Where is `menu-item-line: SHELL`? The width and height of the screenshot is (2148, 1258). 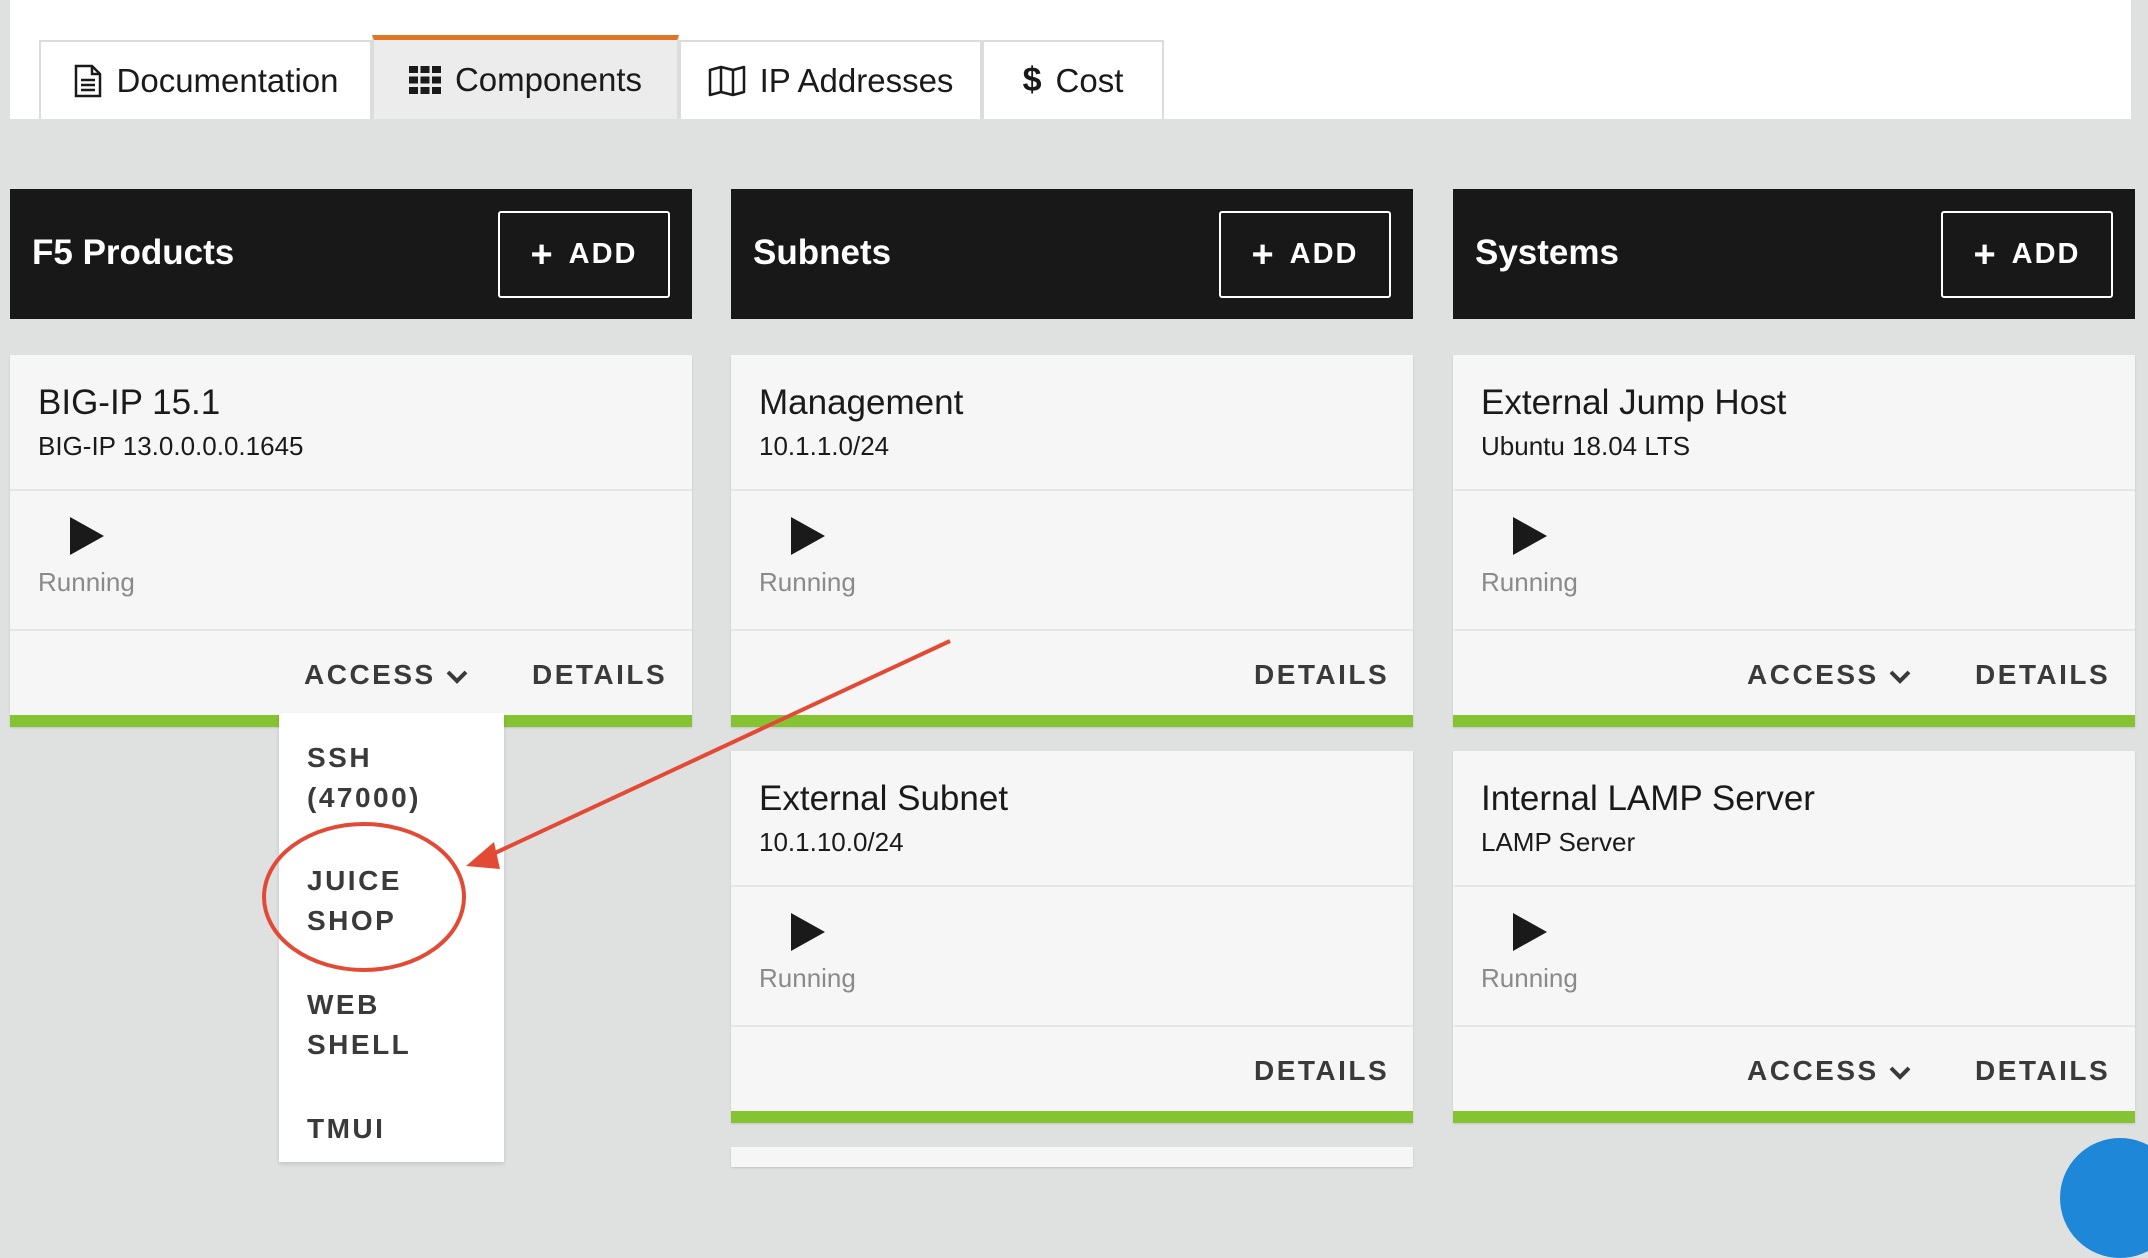 menu-item-line: SHELL is located at coordinates (359, 1044).